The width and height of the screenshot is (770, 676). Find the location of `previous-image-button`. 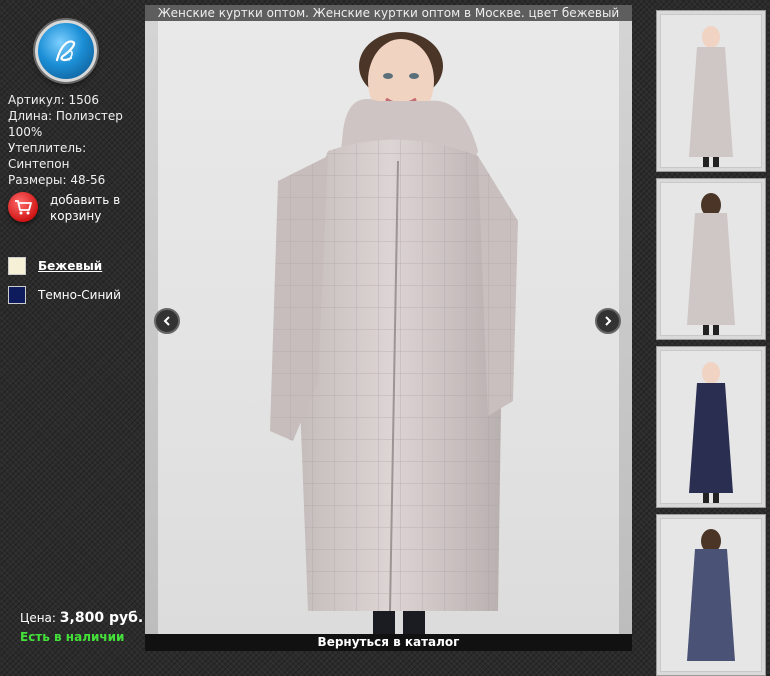

previous-image-button is located at coordinates (167, 321).